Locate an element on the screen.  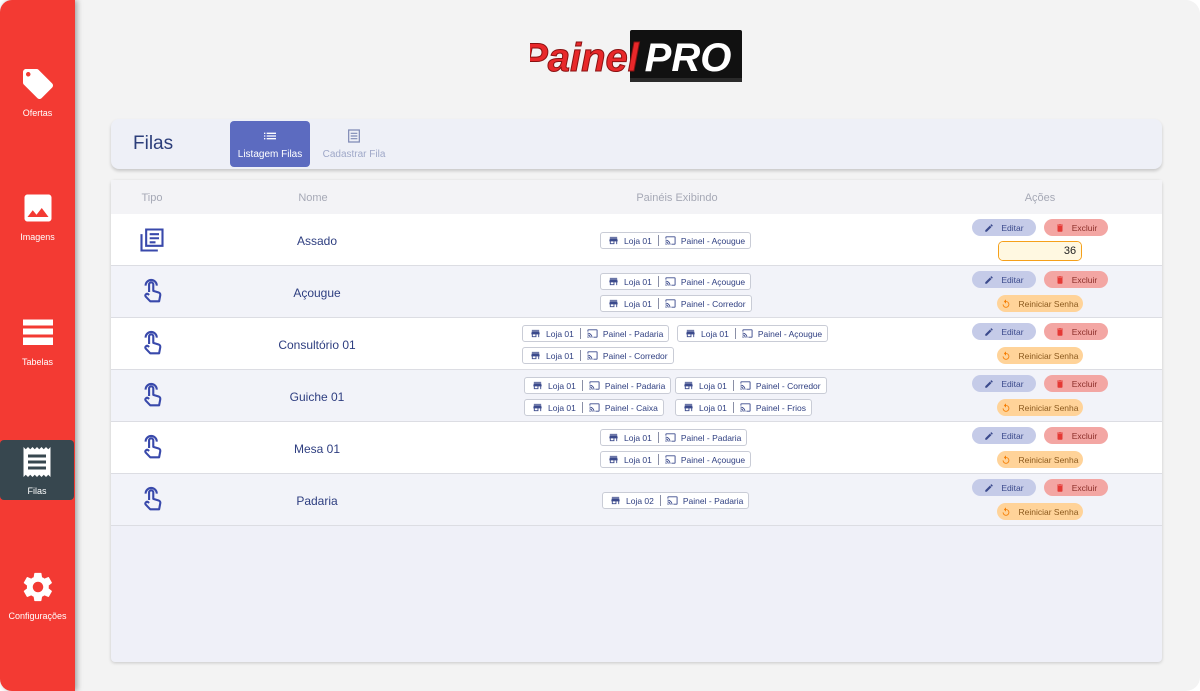
column-header-nome: Nome is located at coordinates (313, 198).